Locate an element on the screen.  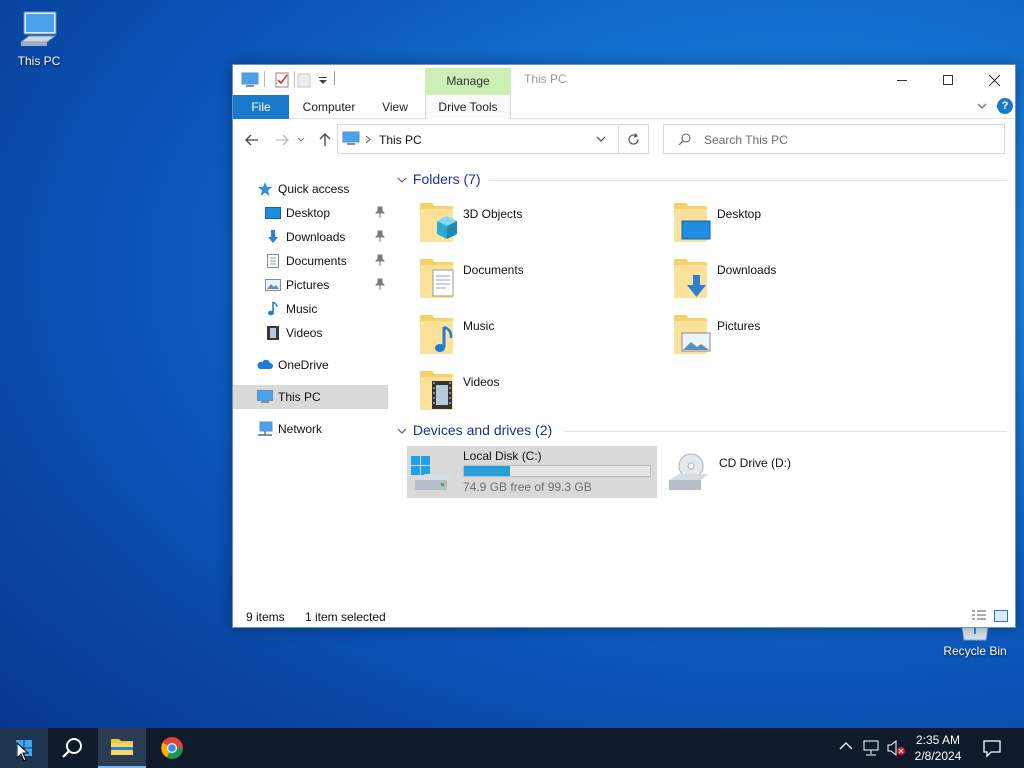
sidebar-item-label: Videos is located at coordinates (304, 333).